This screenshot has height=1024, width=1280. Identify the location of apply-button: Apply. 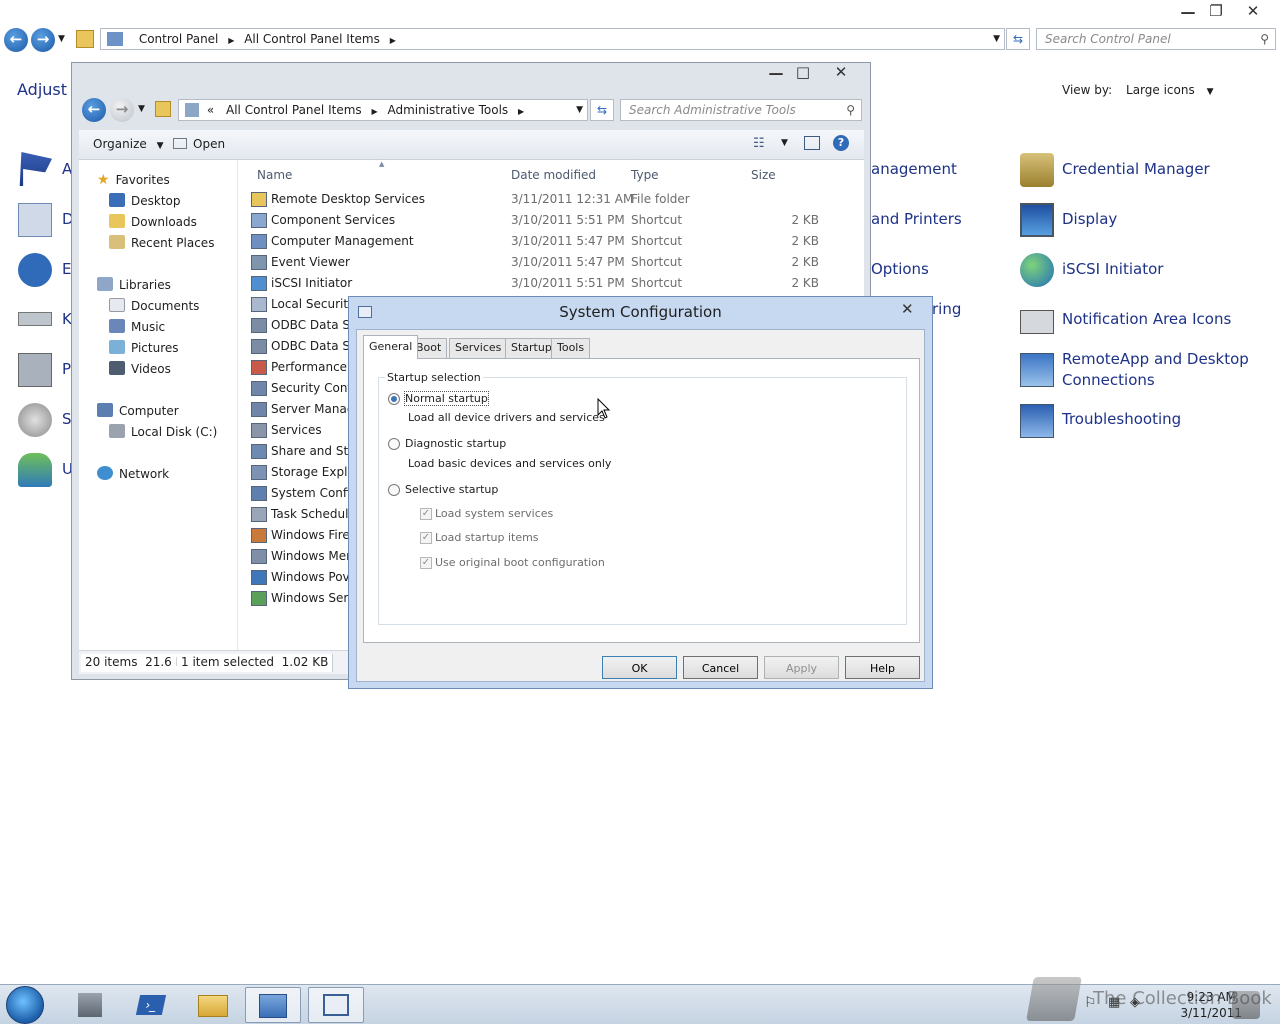
(801, 667).